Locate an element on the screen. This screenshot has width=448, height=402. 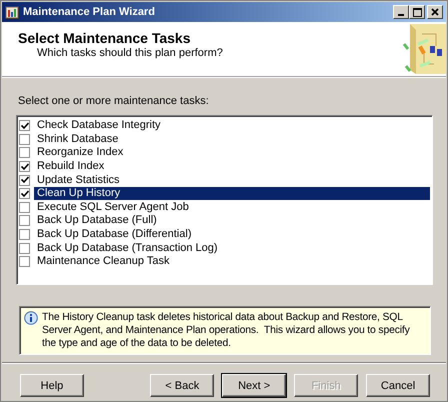
task-prompt: Select one or more maintenance tasks: is located at coordinates (114, 101).